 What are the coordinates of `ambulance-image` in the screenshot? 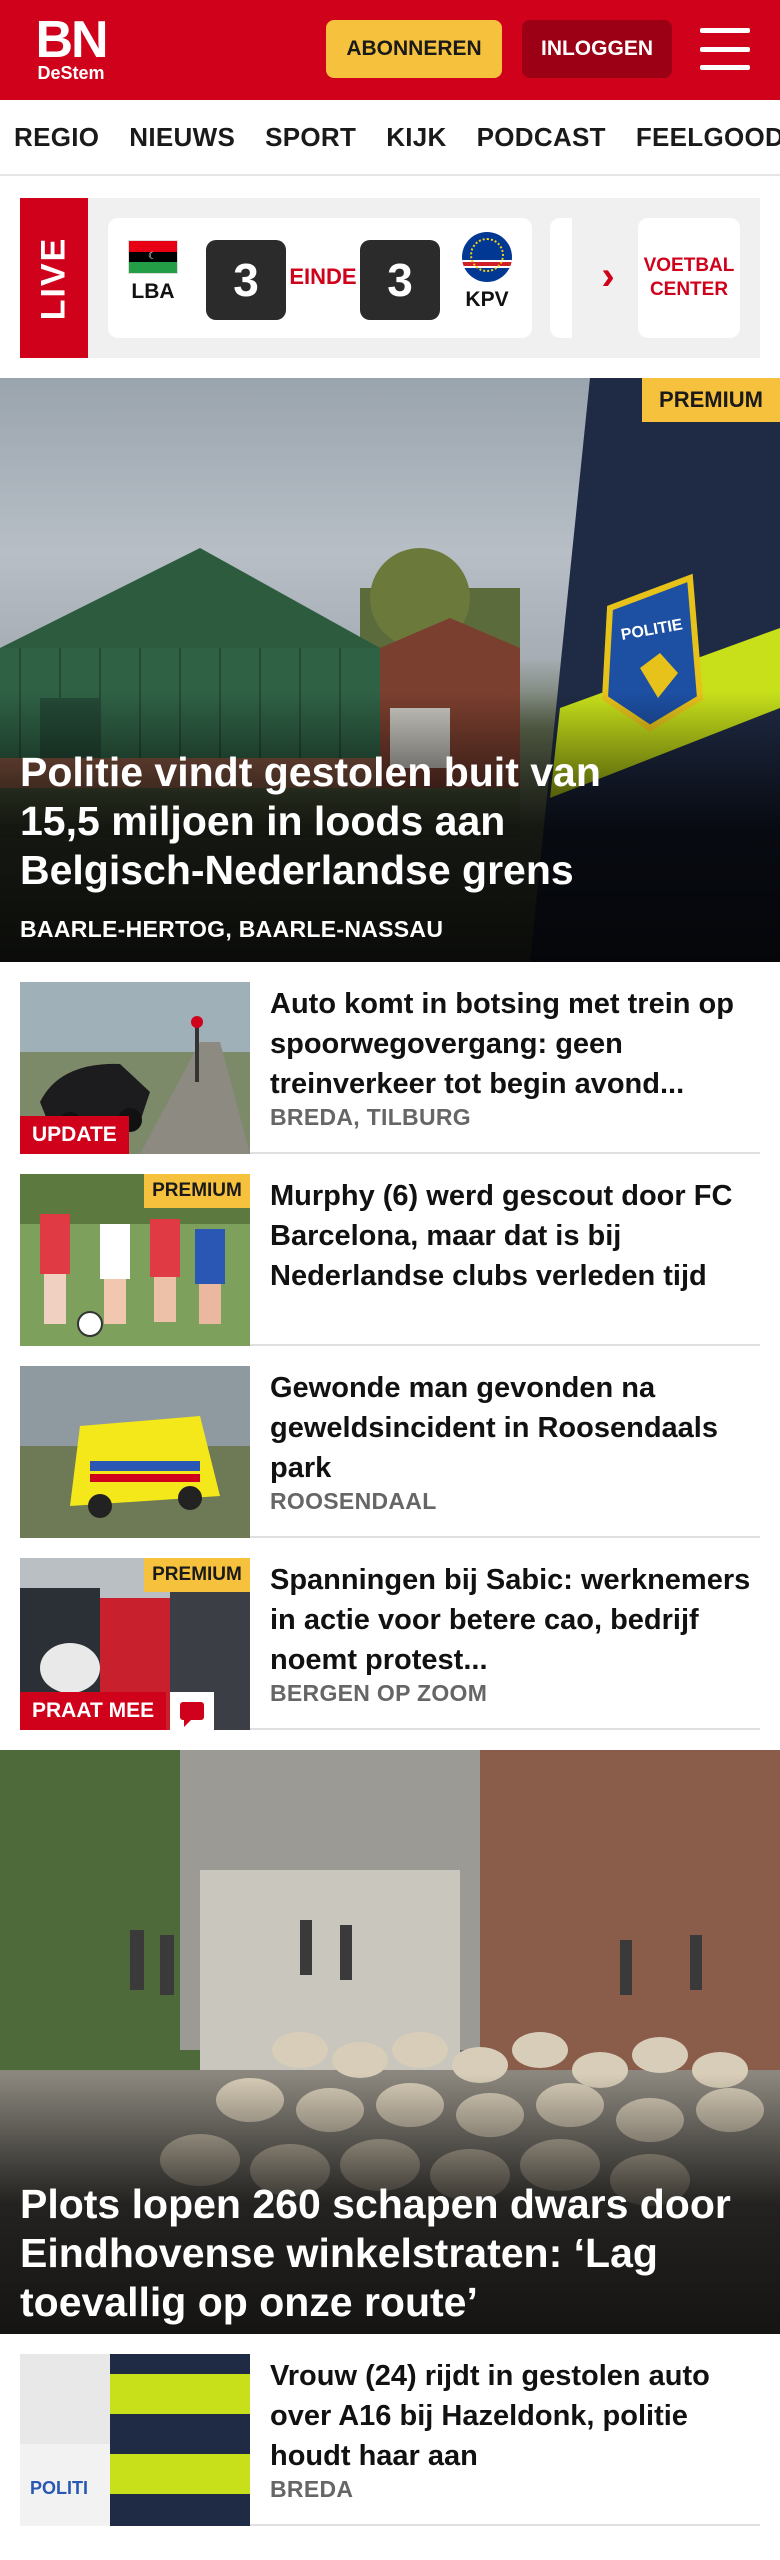 It's located at (135, 1452).